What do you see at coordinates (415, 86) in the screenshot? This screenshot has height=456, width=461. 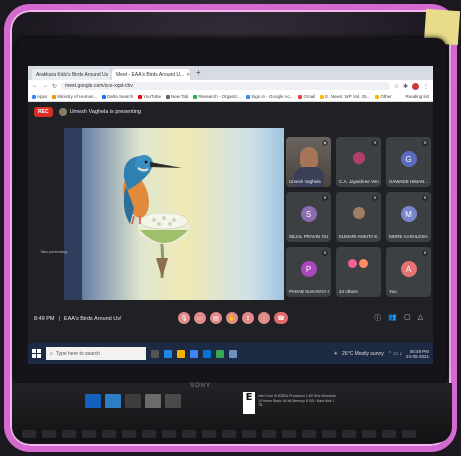 I see `profile-avatar` at bounding box center [415, 86].